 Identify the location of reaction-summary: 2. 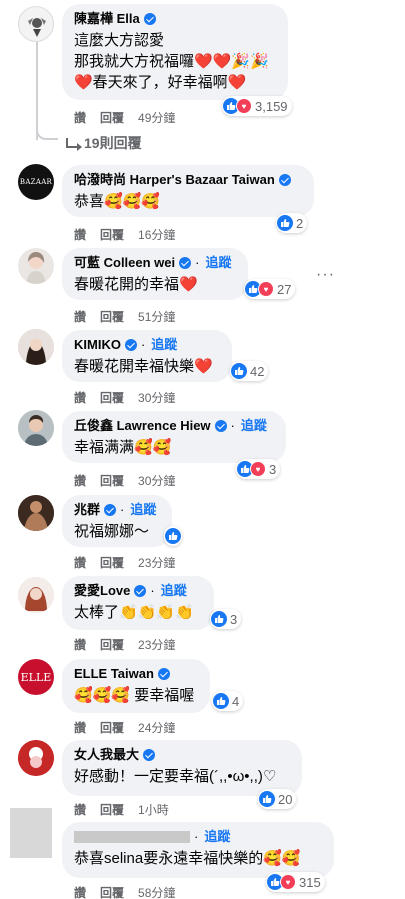
(292, 223).